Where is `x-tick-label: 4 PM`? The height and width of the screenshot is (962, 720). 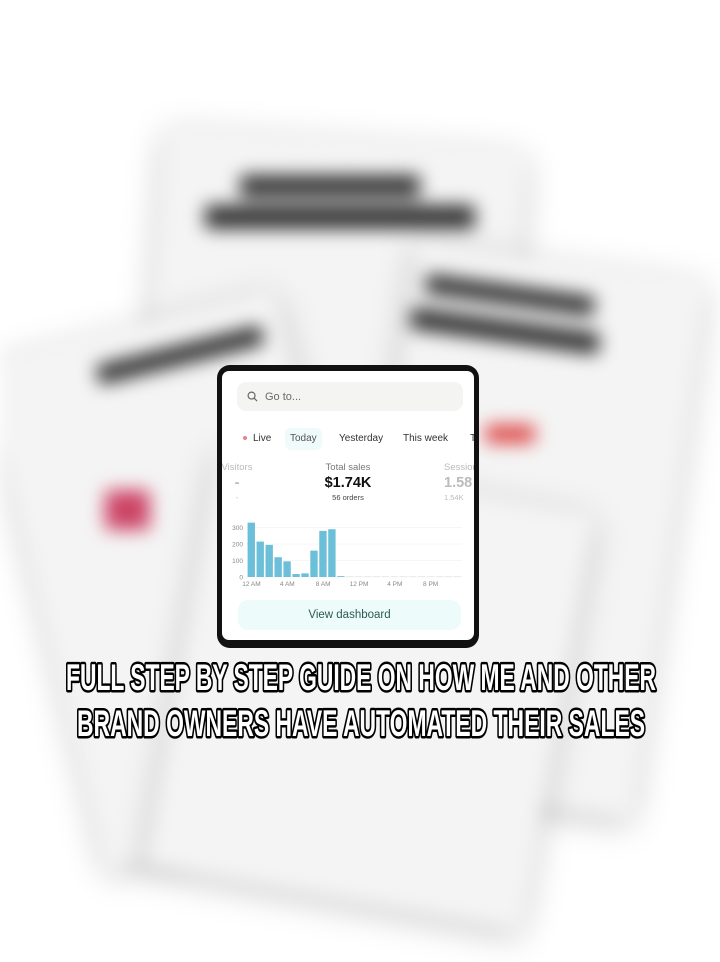 x-tick-label: 4 PM is located at coordinates (394, 584).